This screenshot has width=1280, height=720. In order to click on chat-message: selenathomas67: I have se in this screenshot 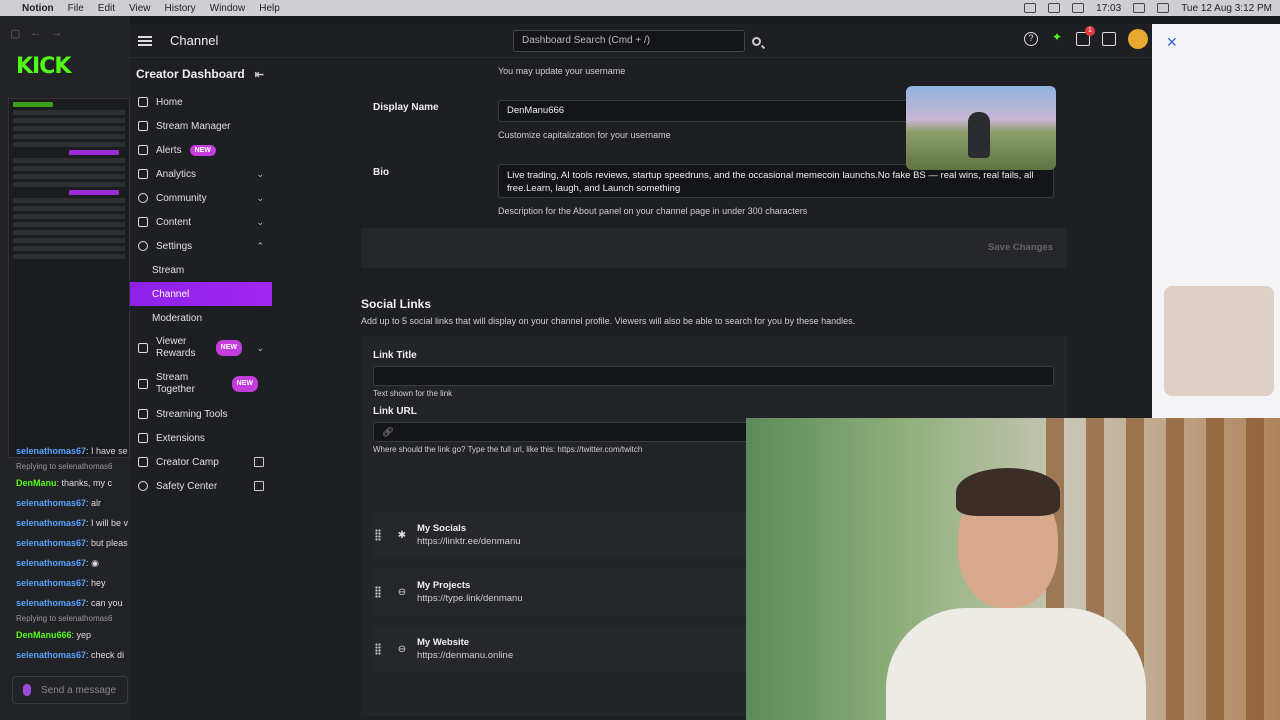, I will do `click(72, 451)`.